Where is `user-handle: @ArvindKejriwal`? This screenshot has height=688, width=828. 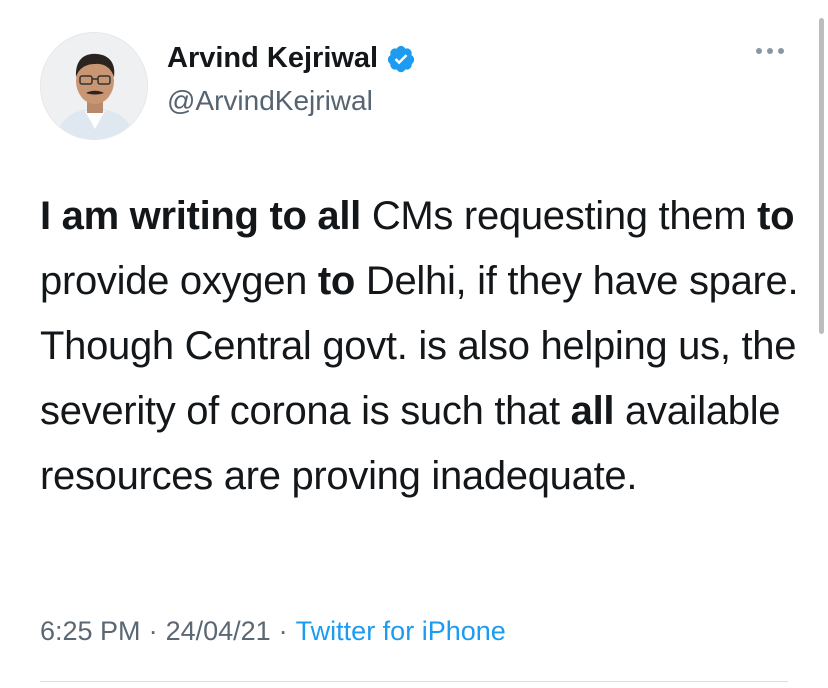 user-handle: @ArvindKejriwal is located at coordinates (270, 101).